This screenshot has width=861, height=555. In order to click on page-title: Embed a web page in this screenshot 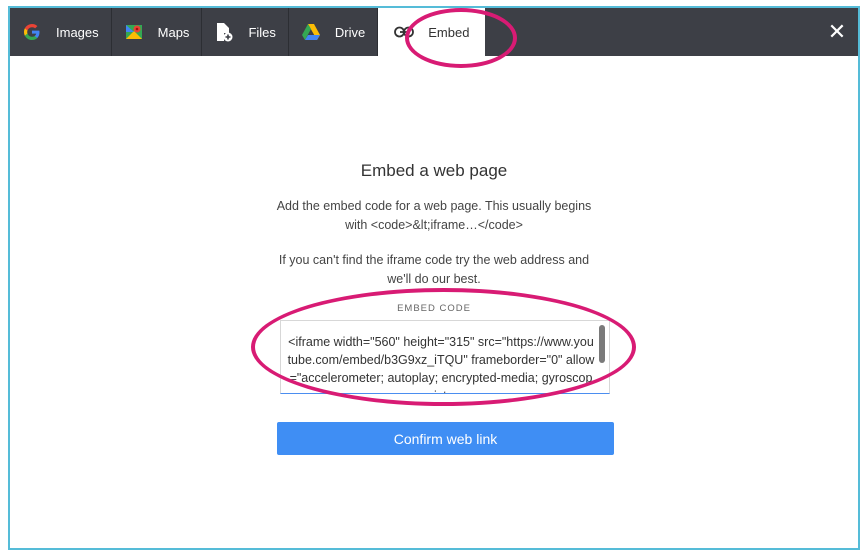, I will do `click(434, 170)`.